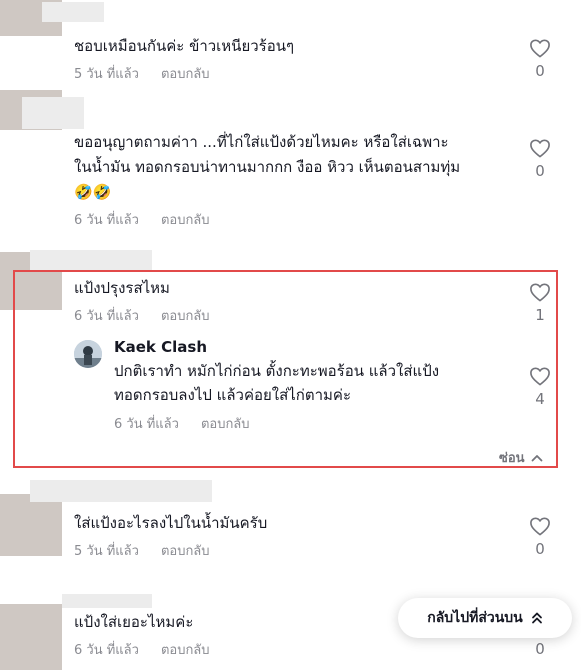 The height and width of the screenshot is (670, 581). What do you see at coordinates (475, 618) in the screenshot?
I see `back-to-top-label: กลับไปที่ส่วนบน` at bounding box center [475, 618].